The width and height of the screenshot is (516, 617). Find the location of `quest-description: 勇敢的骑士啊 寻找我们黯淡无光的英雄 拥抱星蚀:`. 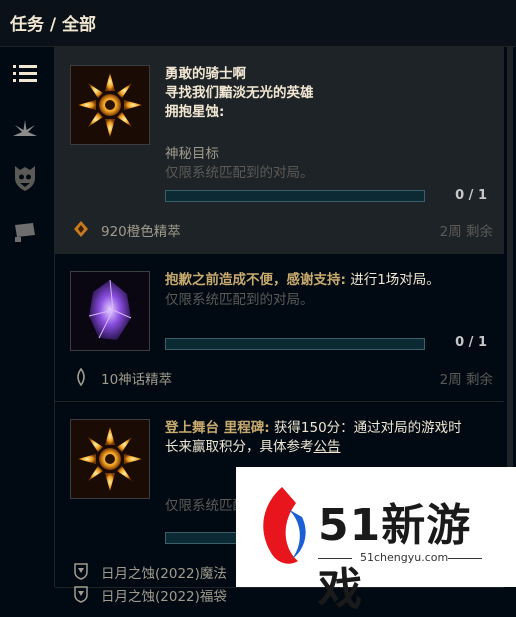

quest-description: 勇敢的骑士啊 寻找我们黯淡无光的英雄 拥抱星蚀: is located at coordinates (239, 93).